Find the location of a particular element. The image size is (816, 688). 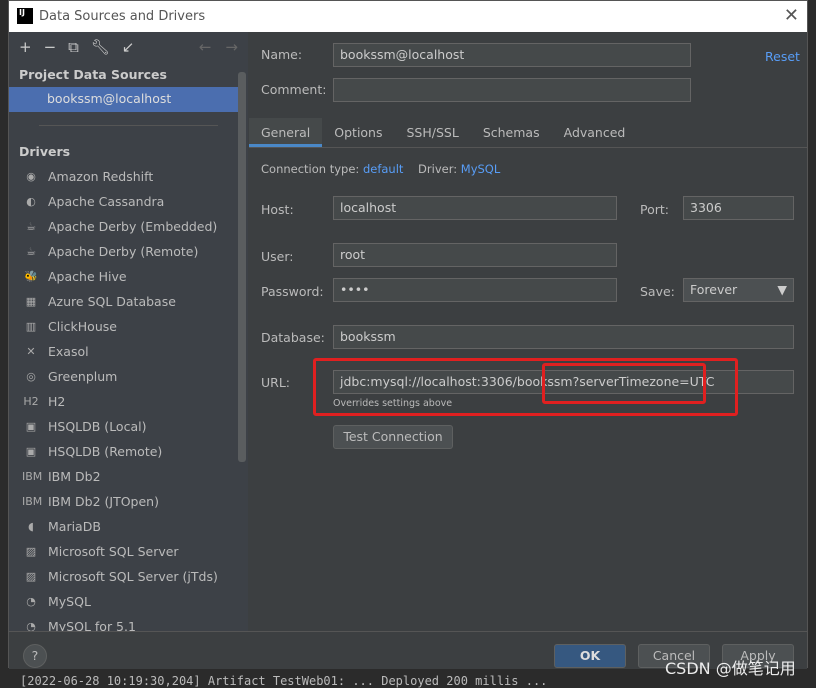

driver-label: Apache Cassandra is located at coordinates (106, 201).